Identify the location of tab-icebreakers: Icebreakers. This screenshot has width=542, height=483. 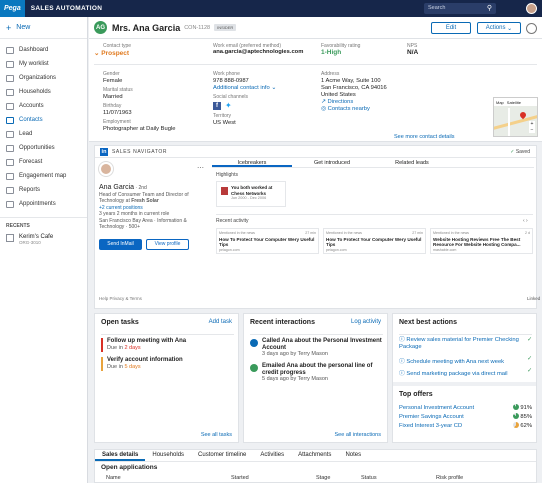
(252, 162).